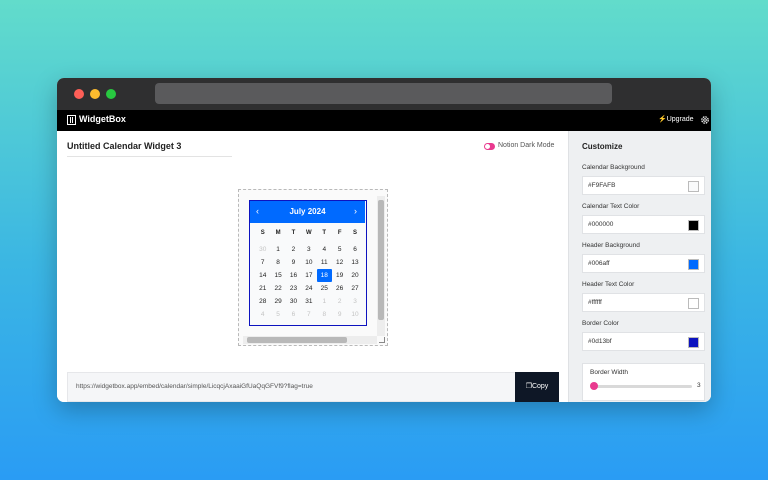 Image resolution: width=768 pixels, height=480 pixels. I want to click on day-cell: 12, so click(339, 262).